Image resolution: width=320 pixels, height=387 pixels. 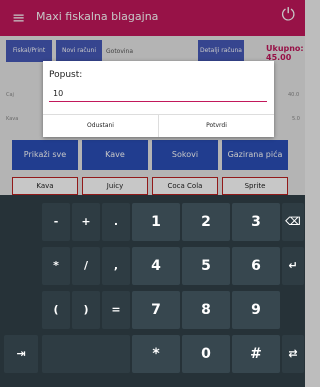 What do you see at coordinates (206, 310) in the screenshot?
I see `key-8: 8` at bounding box center [206, 310].